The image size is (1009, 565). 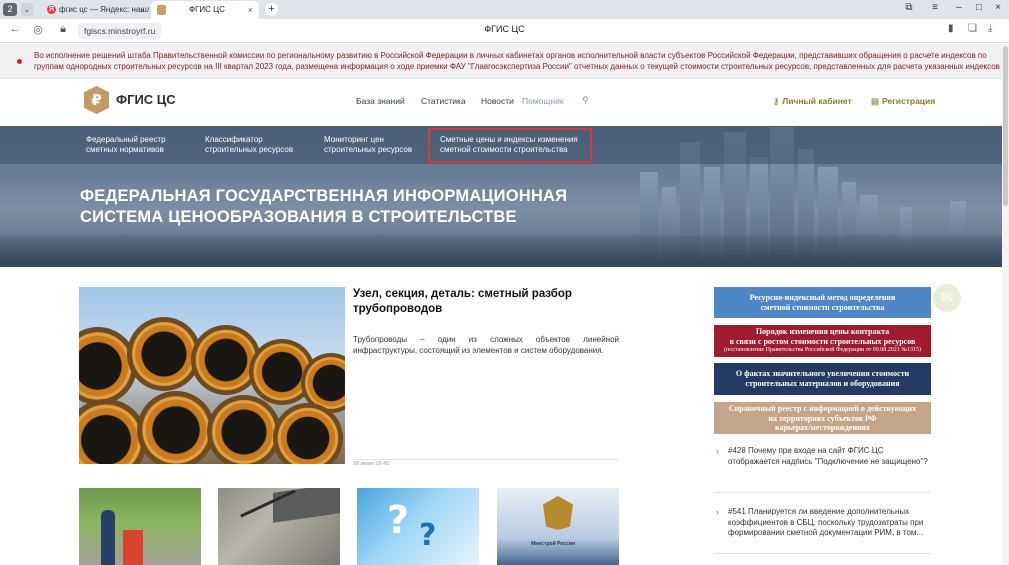 What do you see at coordinates (817, 101) in the screenshot?
I see `personal-cabinet-label: Личный кабинет` at bounding box center [817, 101].